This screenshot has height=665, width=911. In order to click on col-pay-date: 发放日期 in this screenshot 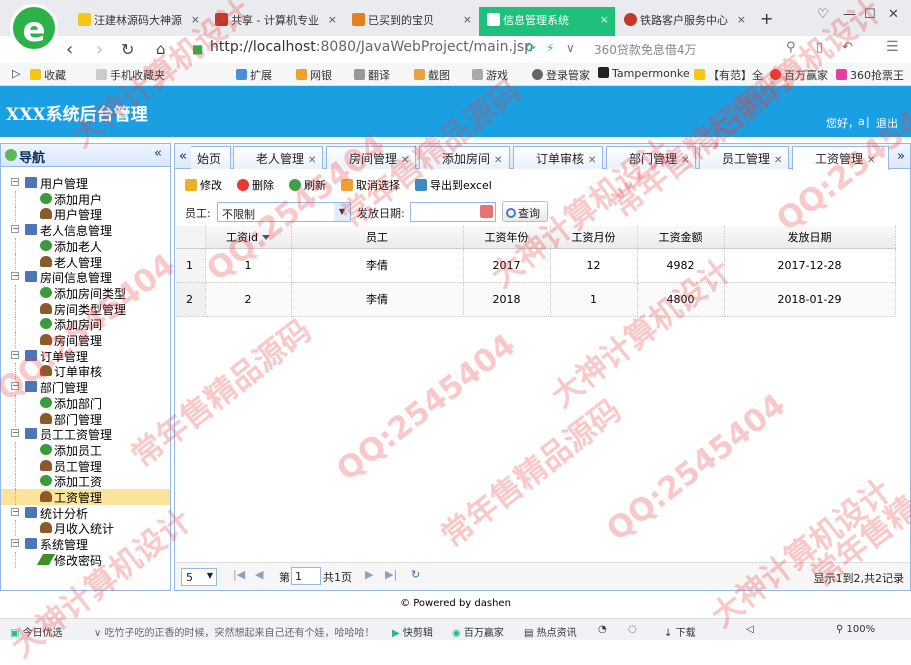, I will do `click(810, 237)`.